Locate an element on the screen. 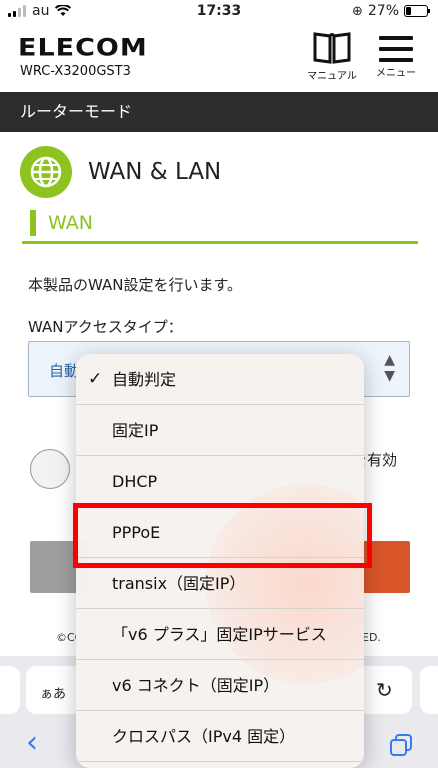  dropdown-option: DHCP is located at coordinates (220, 481).